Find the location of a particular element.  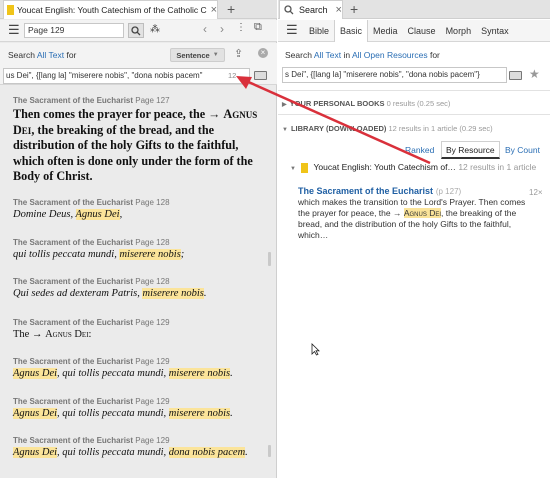

reference-page: Page 128 is located at coordinates (152, 202).